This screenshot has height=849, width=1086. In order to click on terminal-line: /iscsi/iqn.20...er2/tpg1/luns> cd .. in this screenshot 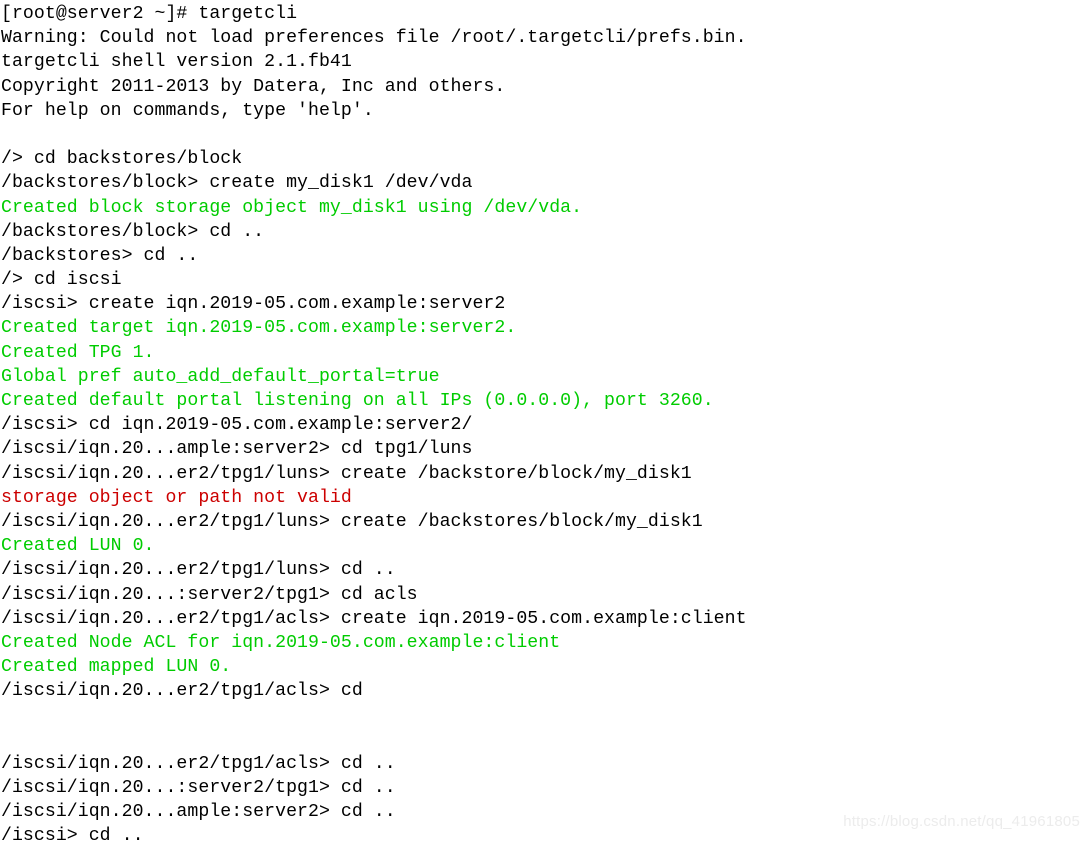, I will do `click(198, 570)`.